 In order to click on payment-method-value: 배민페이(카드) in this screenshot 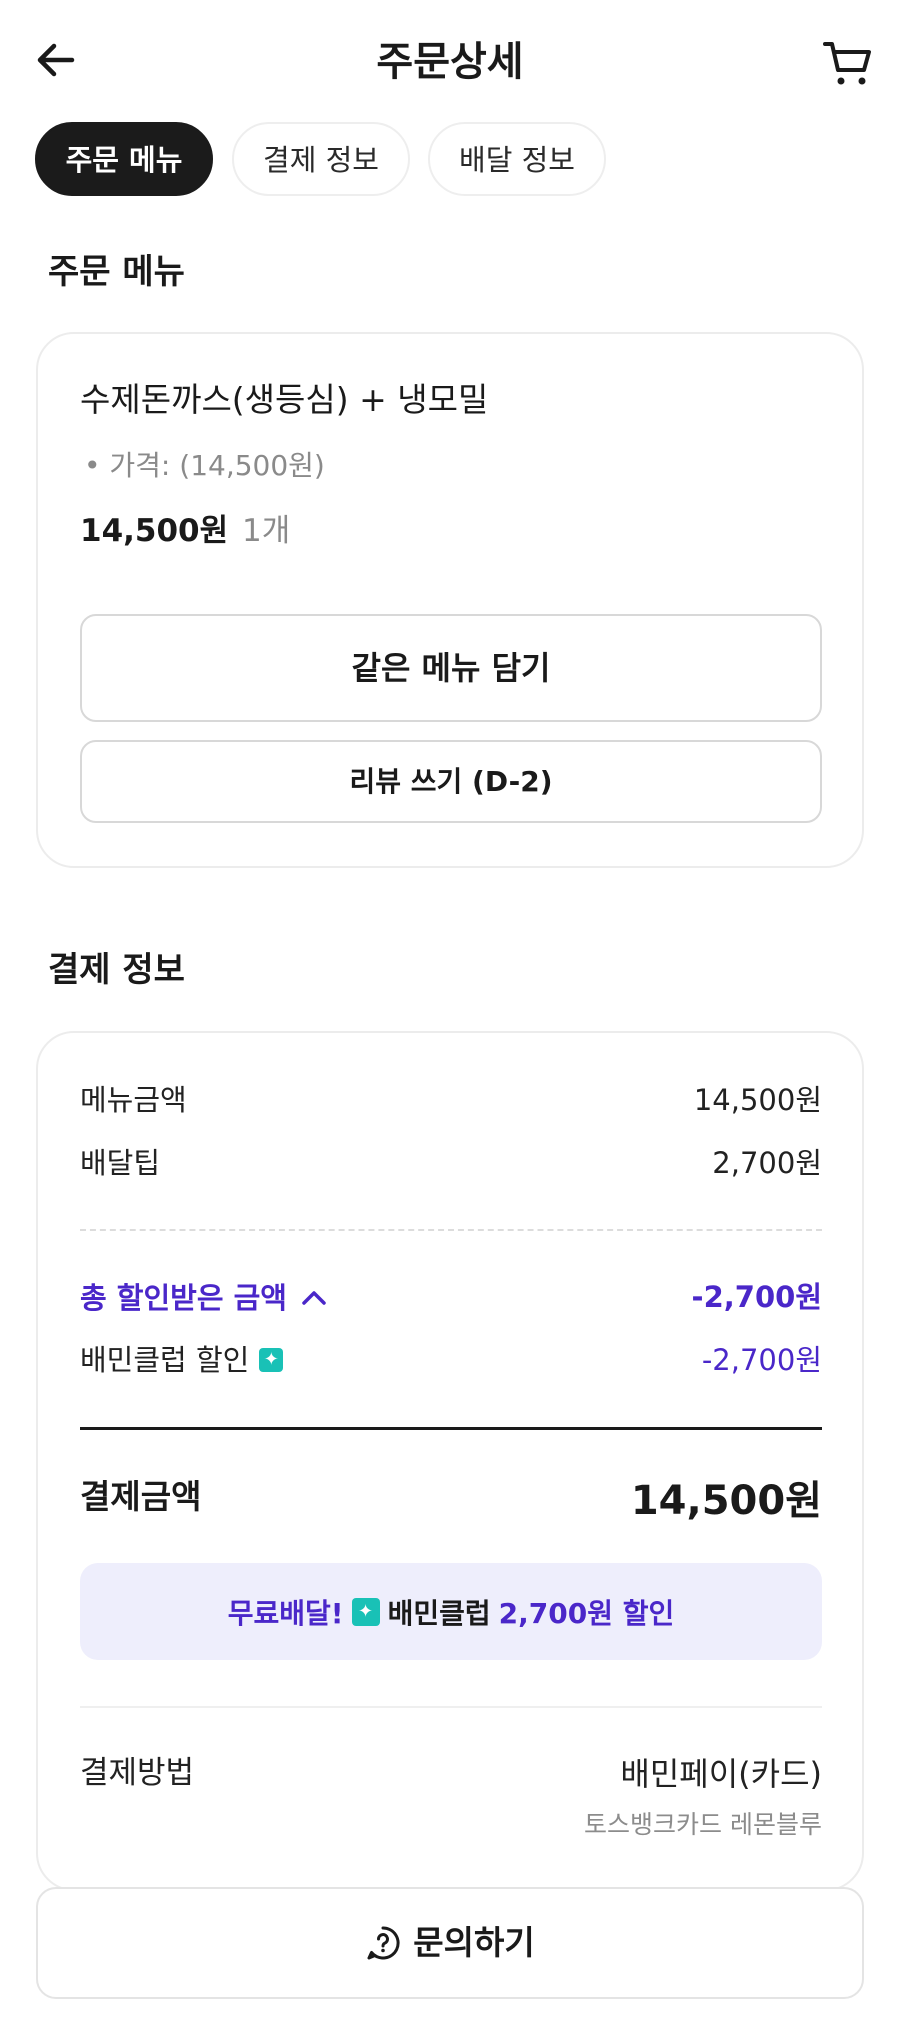, I will do `click(721, 1774)`.